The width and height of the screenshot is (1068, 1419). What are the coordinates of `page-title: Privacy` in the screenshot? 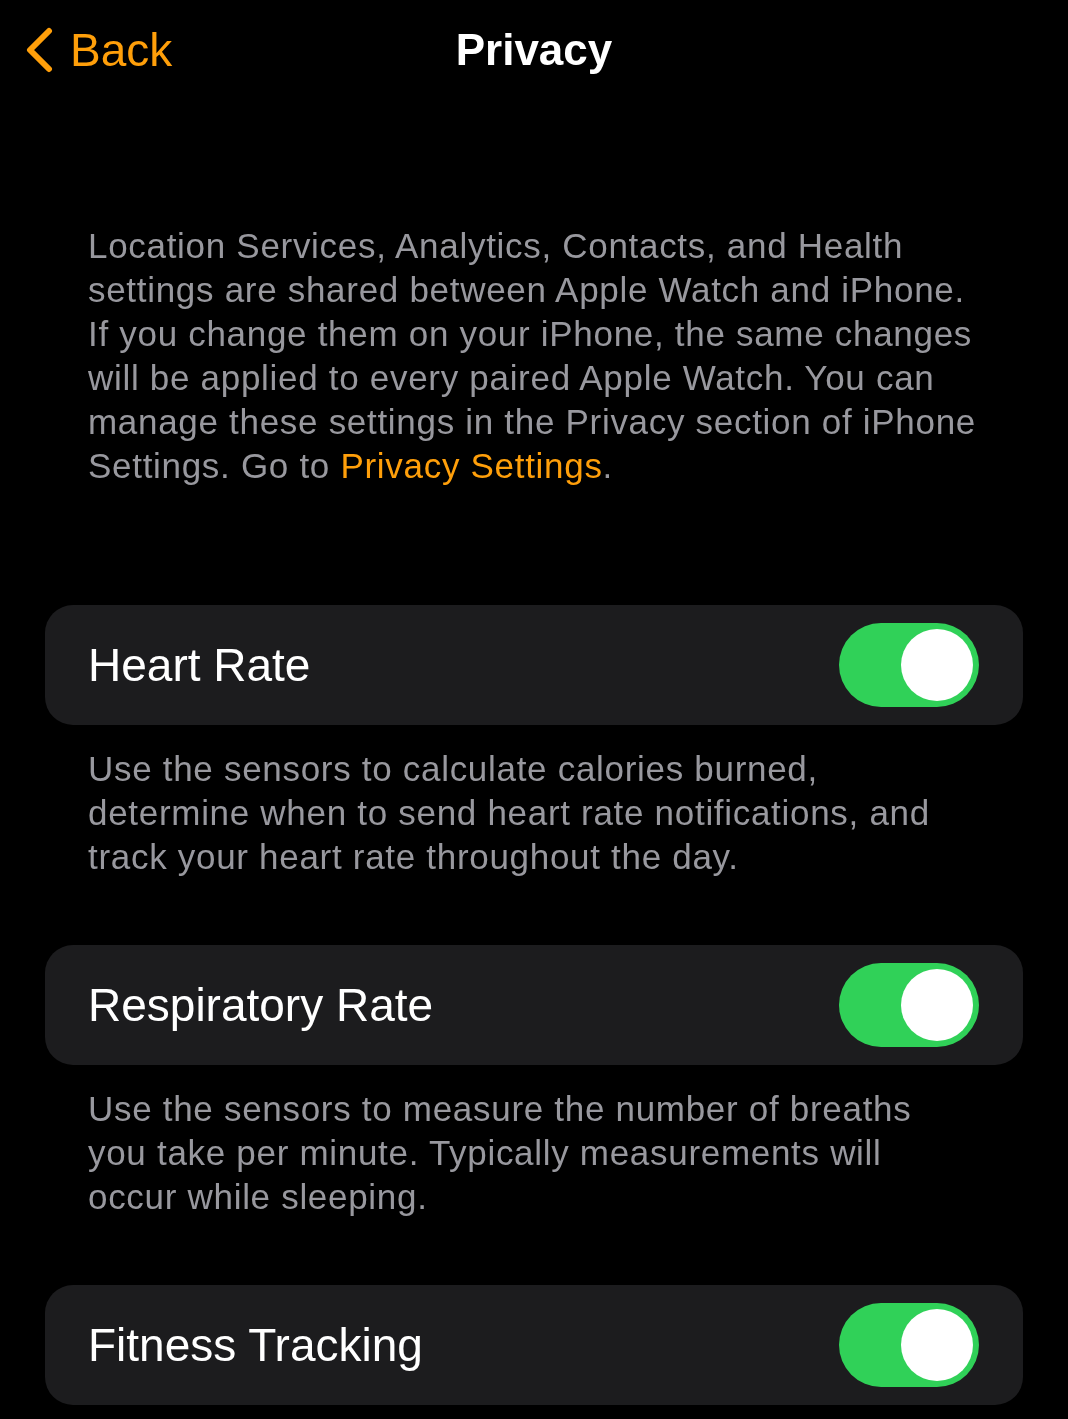 It's located at (534, 50).